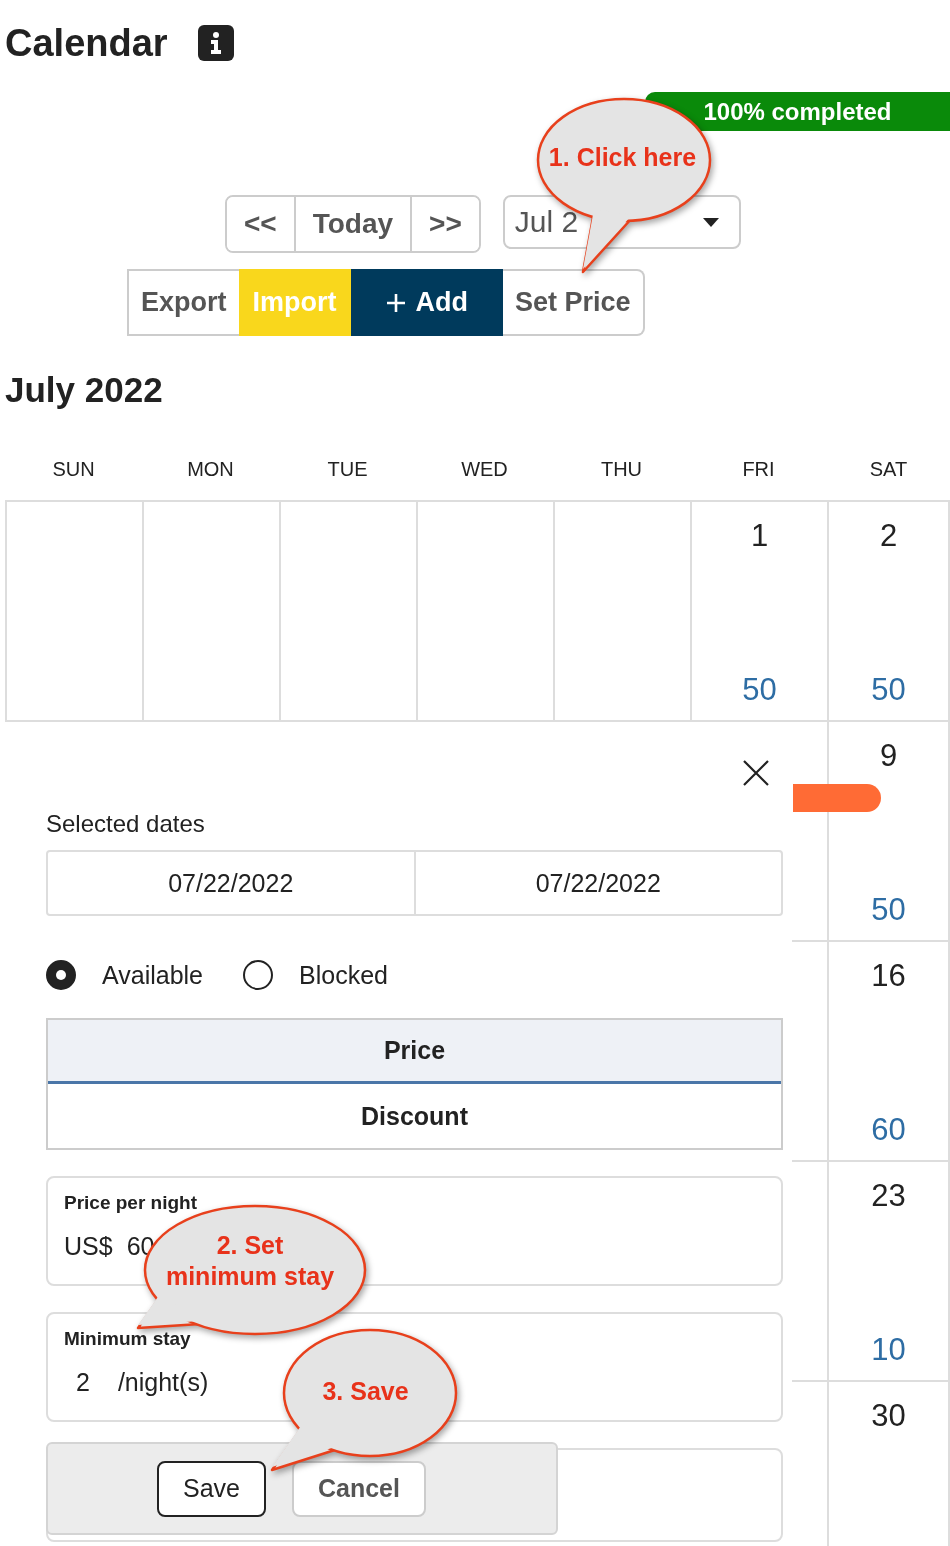  Describe the element at coordinates (574, 302) in the screenshot. I see `action-button: Set Price` at that location.